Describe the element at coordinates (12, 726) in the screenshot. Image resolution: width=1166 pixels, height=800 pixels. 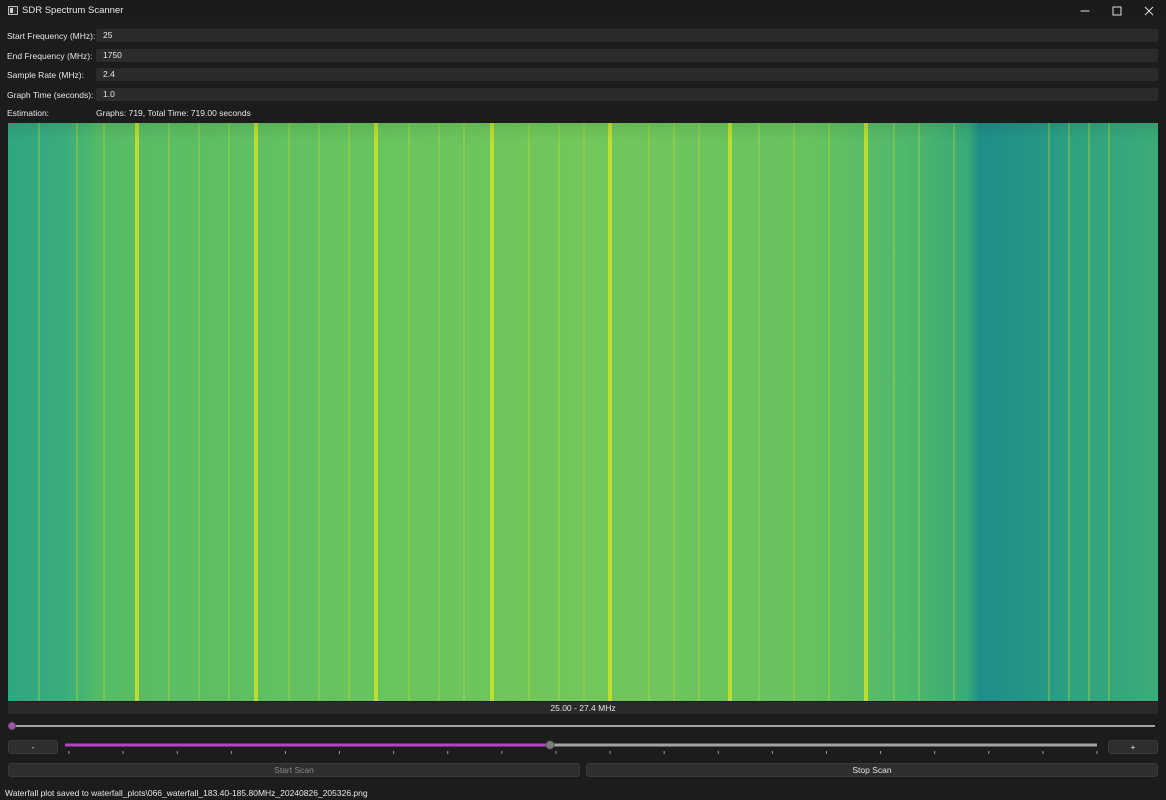
I see `position-slider-handle` at that location.